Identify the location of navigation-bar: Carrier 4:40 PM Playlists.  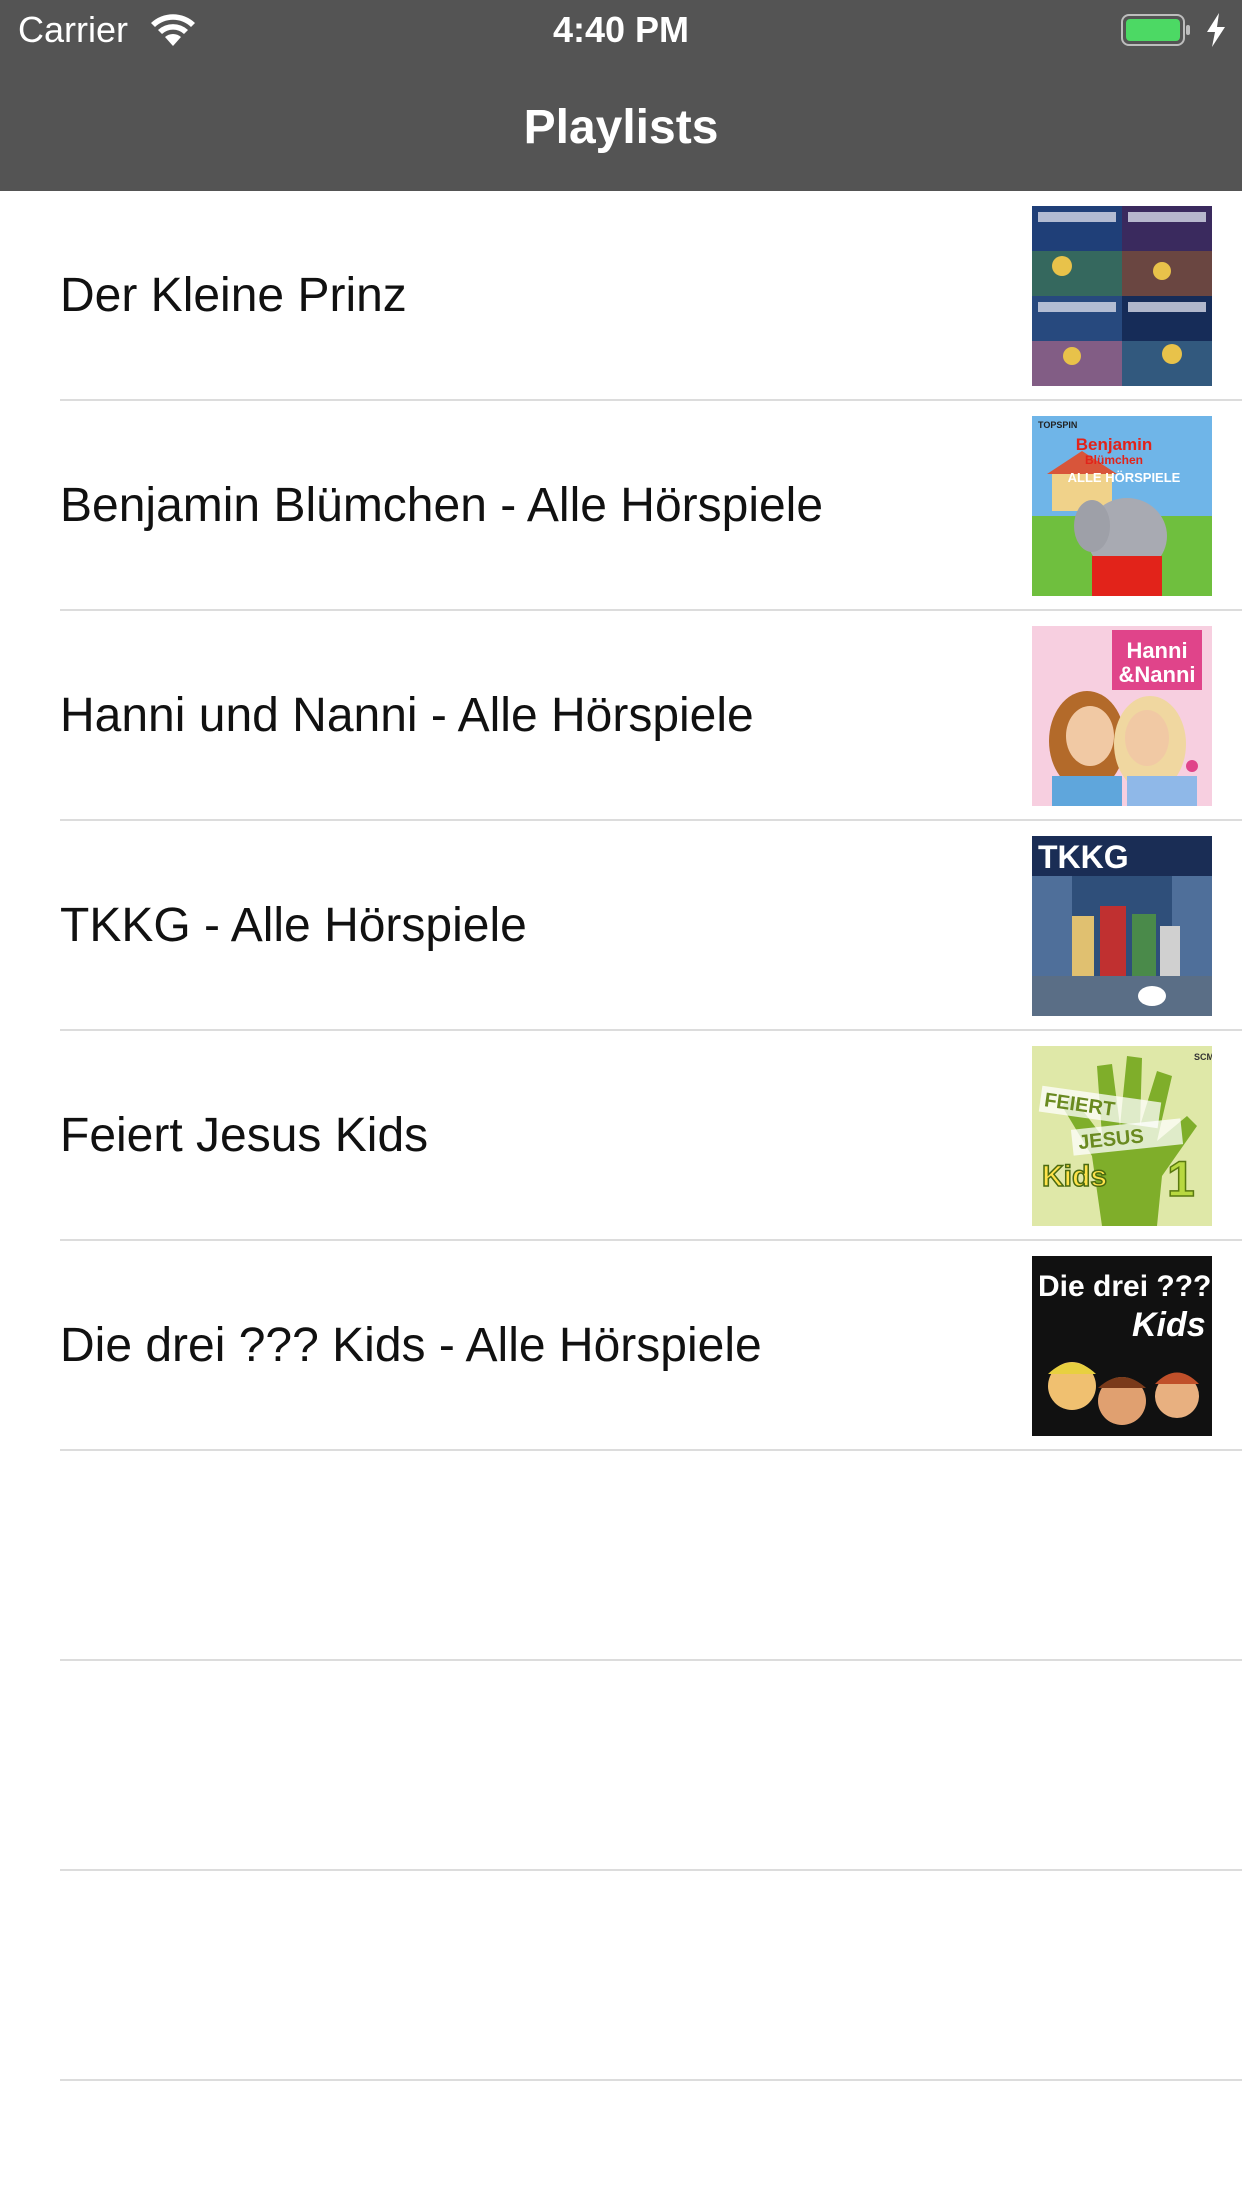
(621, 95).